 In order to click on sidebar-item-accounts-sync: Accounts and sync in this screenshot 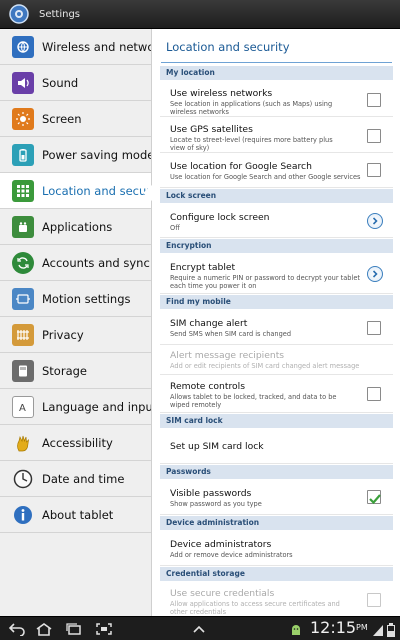, I will do `click(75, 263)`.